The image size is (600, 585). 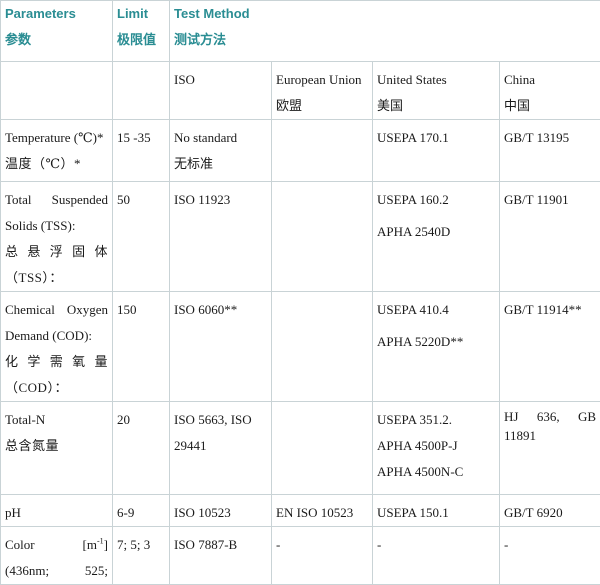 I want to click on header-parameters: Parameters 参数, so click(x=57, y=31).